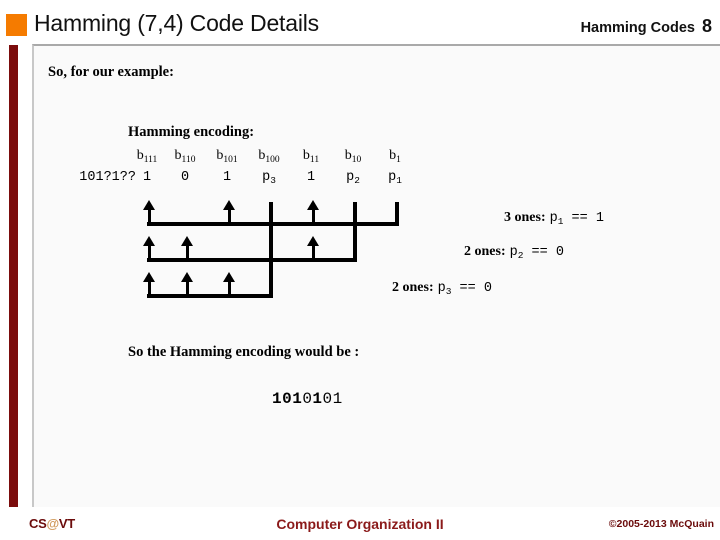  I want to click on parity-note-p3: 2 ones: p3 == 0, so click(442, 287).